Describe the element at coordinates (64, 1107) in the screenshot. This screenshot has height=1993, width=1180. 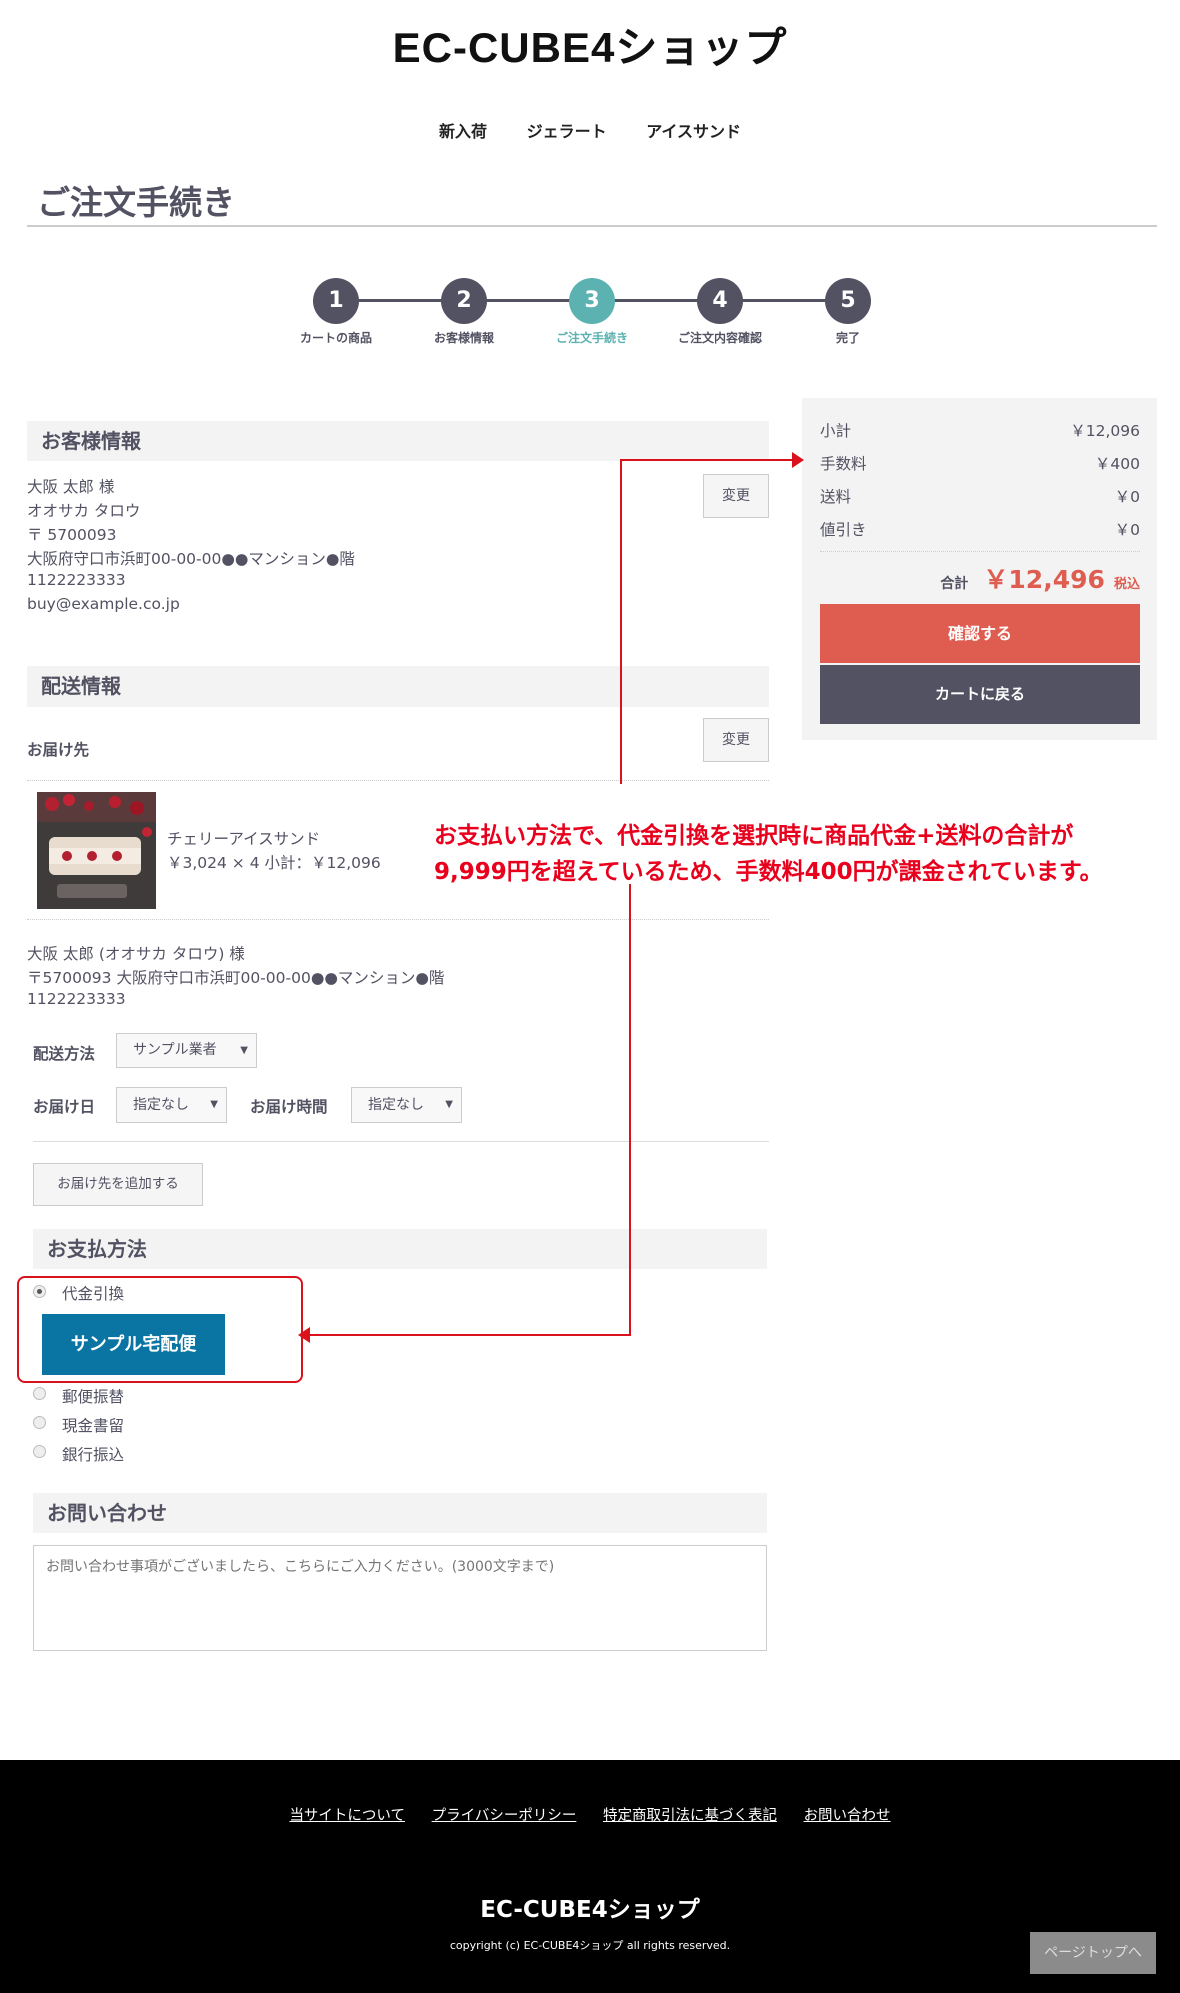
I see `delivery-date-label: お届け日` at that location.